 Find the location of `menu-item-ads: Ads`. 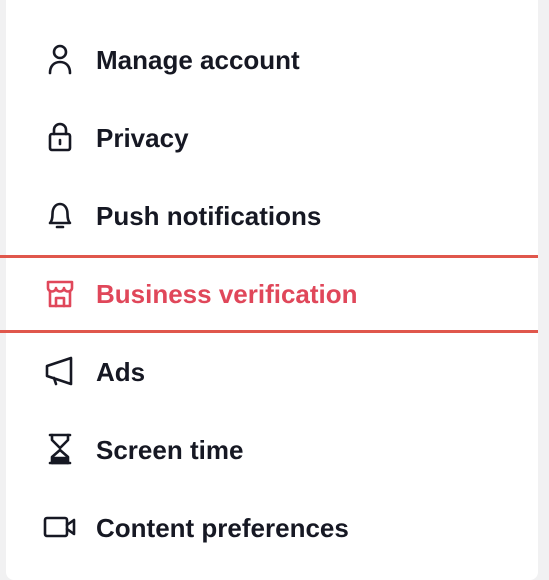

menu-item-ads: Ads is located at coordinates (272, 372).